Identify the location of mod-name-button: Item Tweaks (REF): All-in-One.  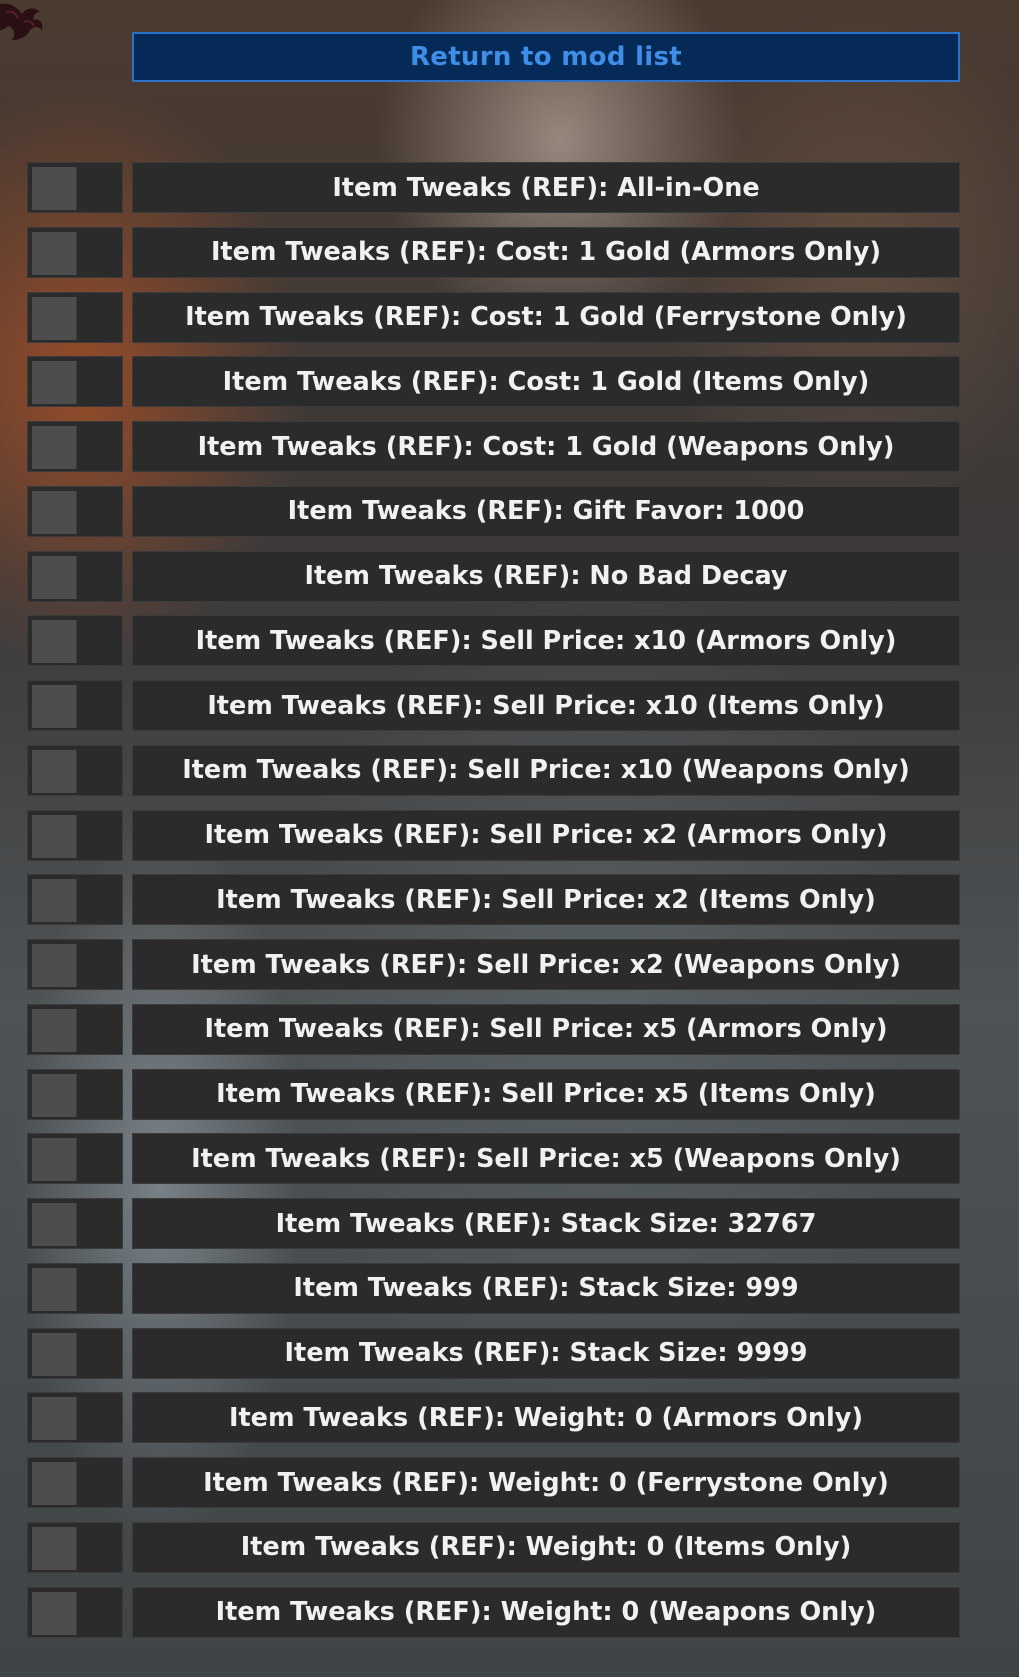
(546, 187).